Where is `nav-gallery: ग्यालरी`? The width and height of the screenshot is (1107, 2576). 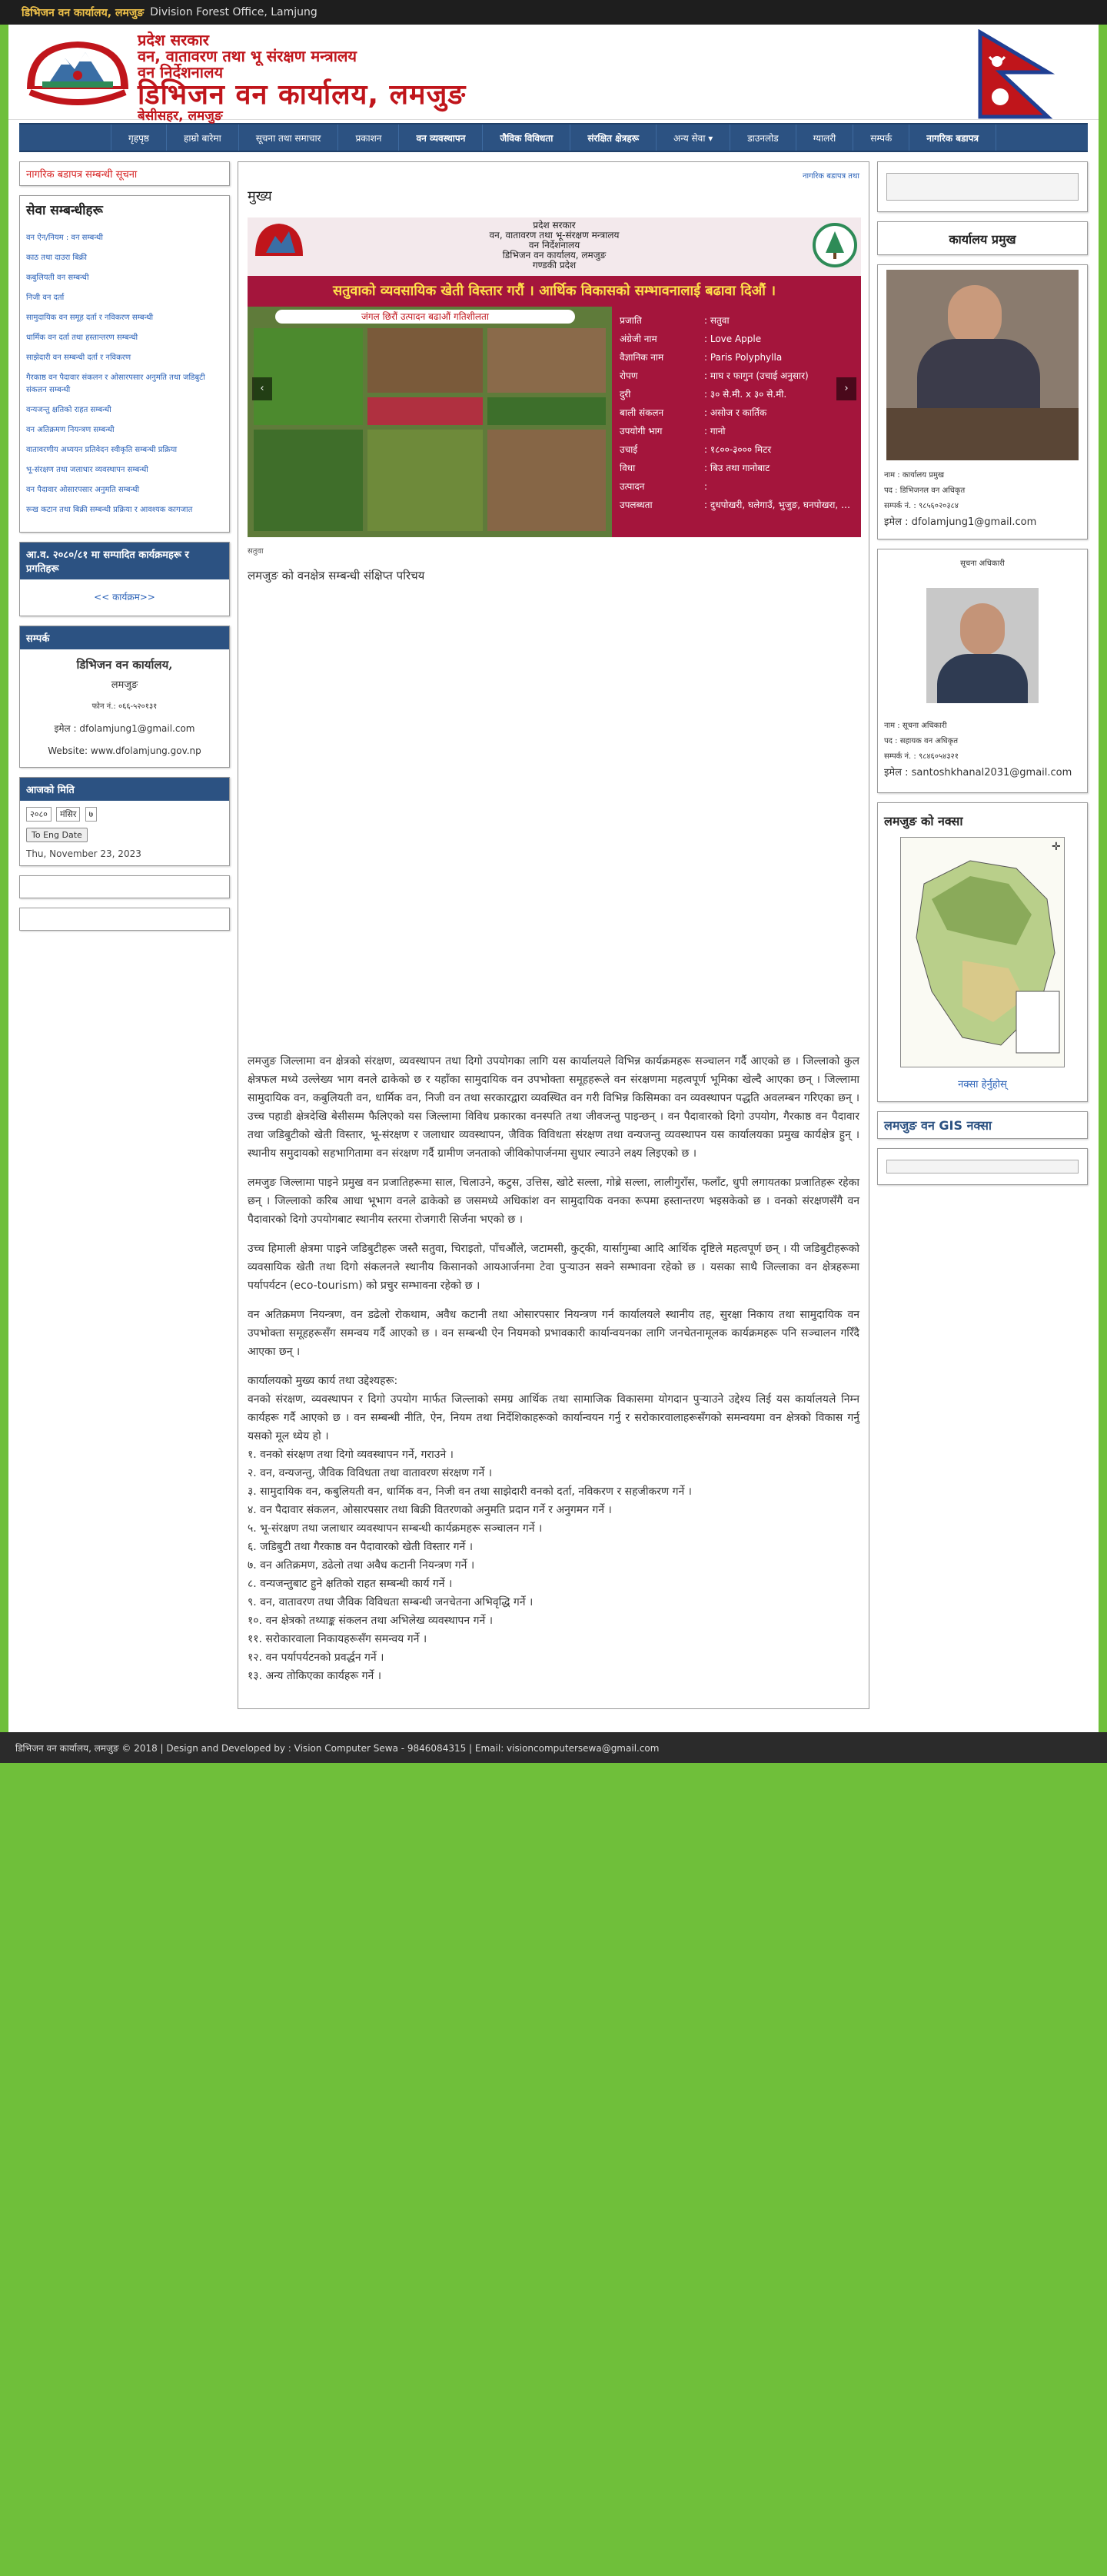 nav-gallery: ग्यालरी is located at coordinates (825, 137).